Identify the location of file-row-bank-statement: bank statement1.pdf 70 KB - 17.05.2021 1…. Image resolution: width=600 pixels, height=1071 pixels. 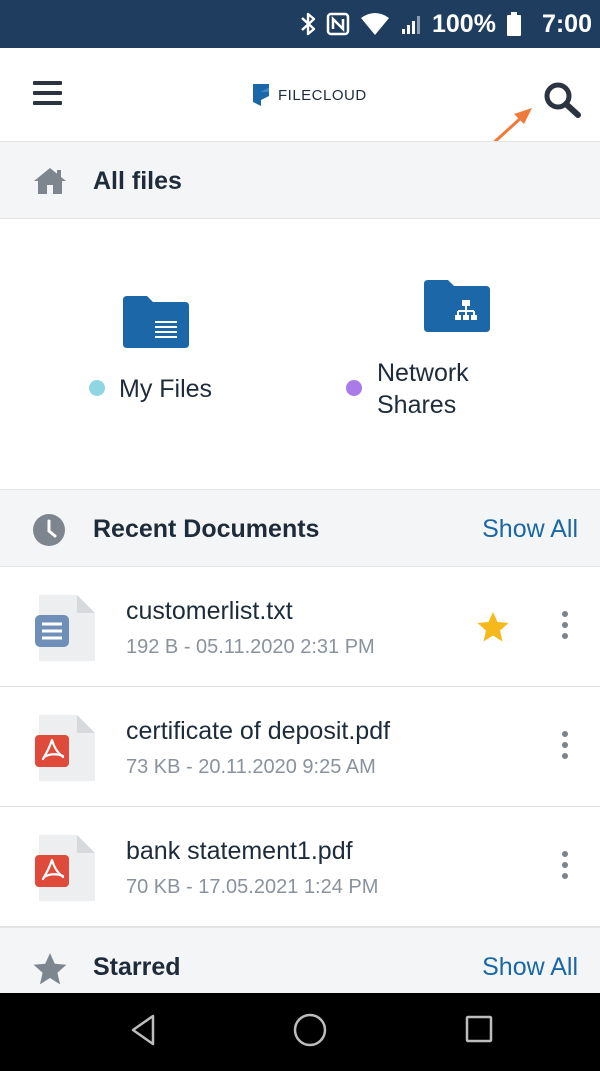
(300, 867).